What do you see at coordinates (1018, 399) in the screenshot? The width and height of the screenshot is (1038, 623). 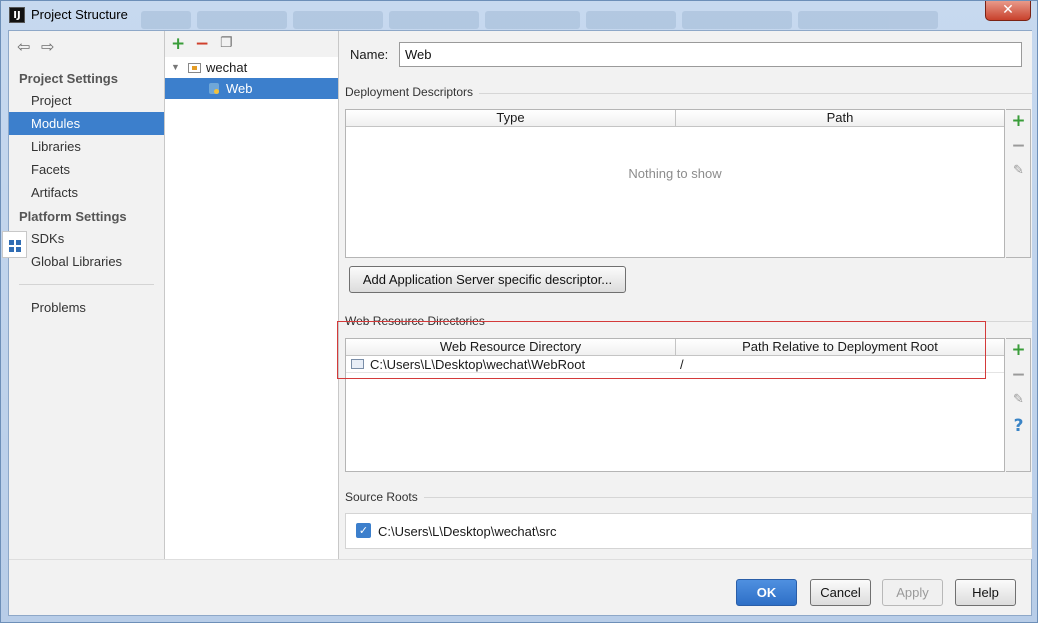 I see `edit-web-resource-icon: ✎` at bounding box center [1018, 399].